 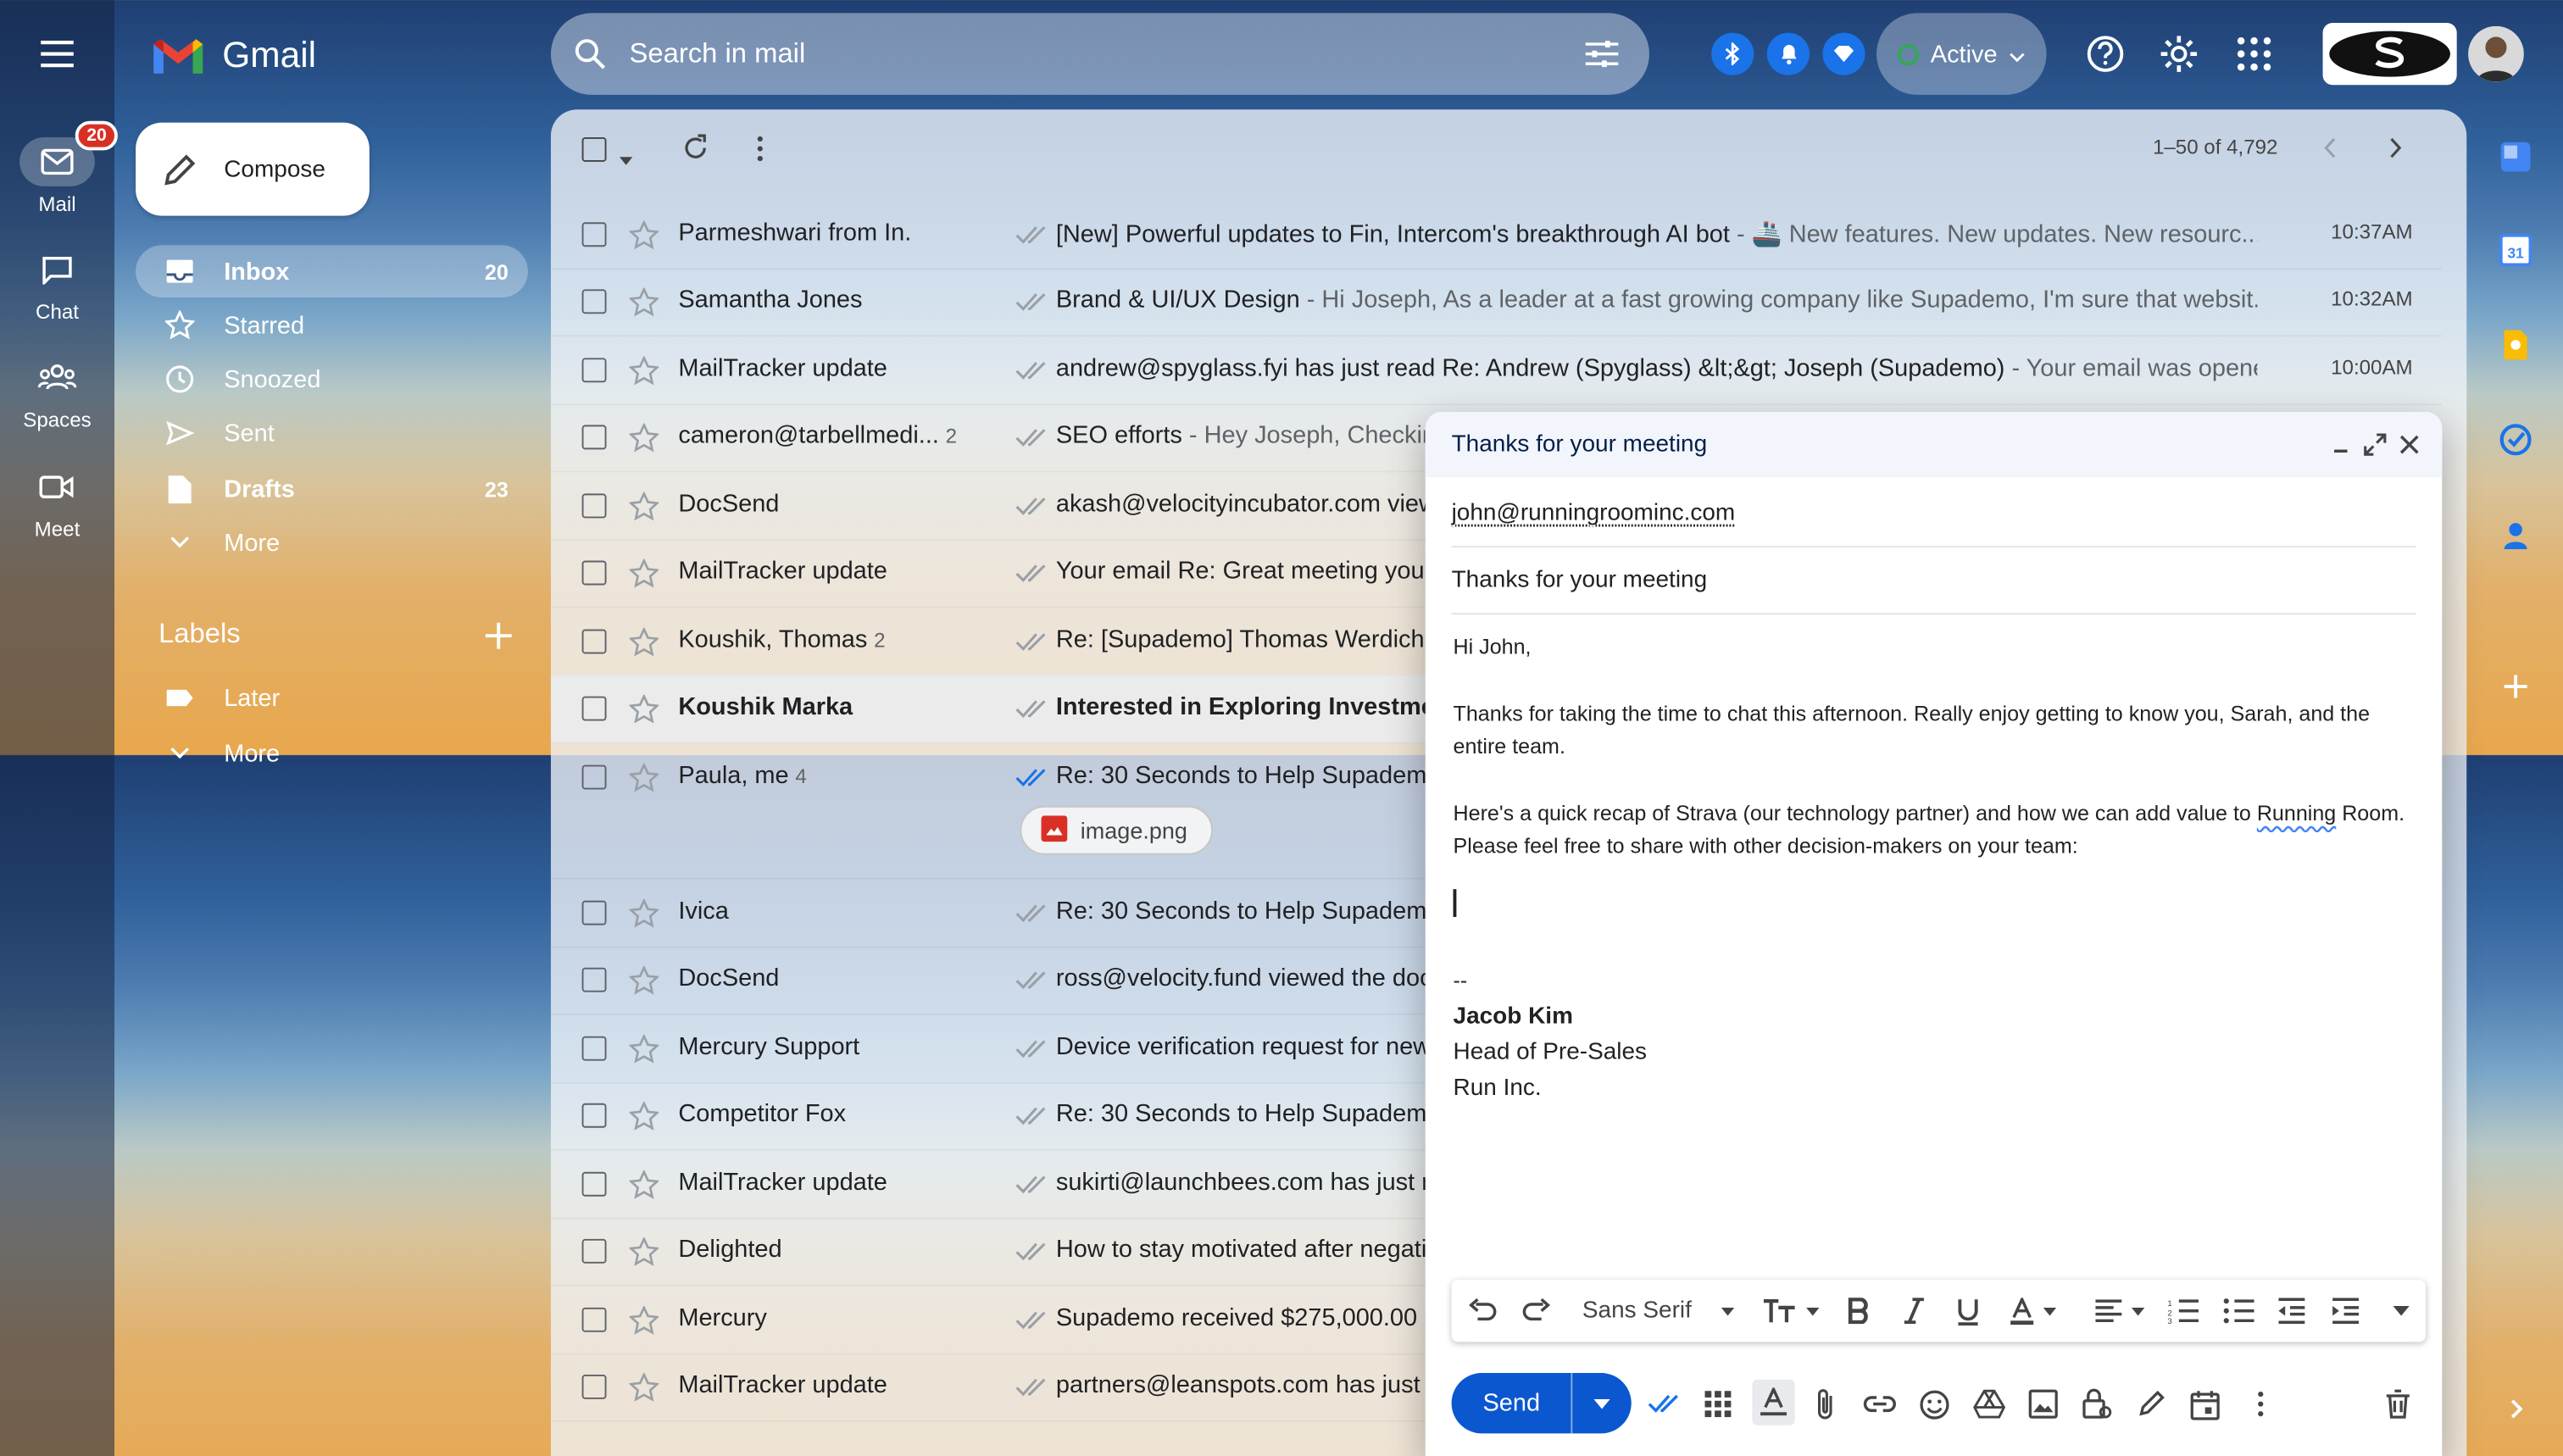 What do you see at coordinates (1773, 1402) in the screenshot?
I see `formatting-toggle-icon` at bounding box center [1773, 1402].